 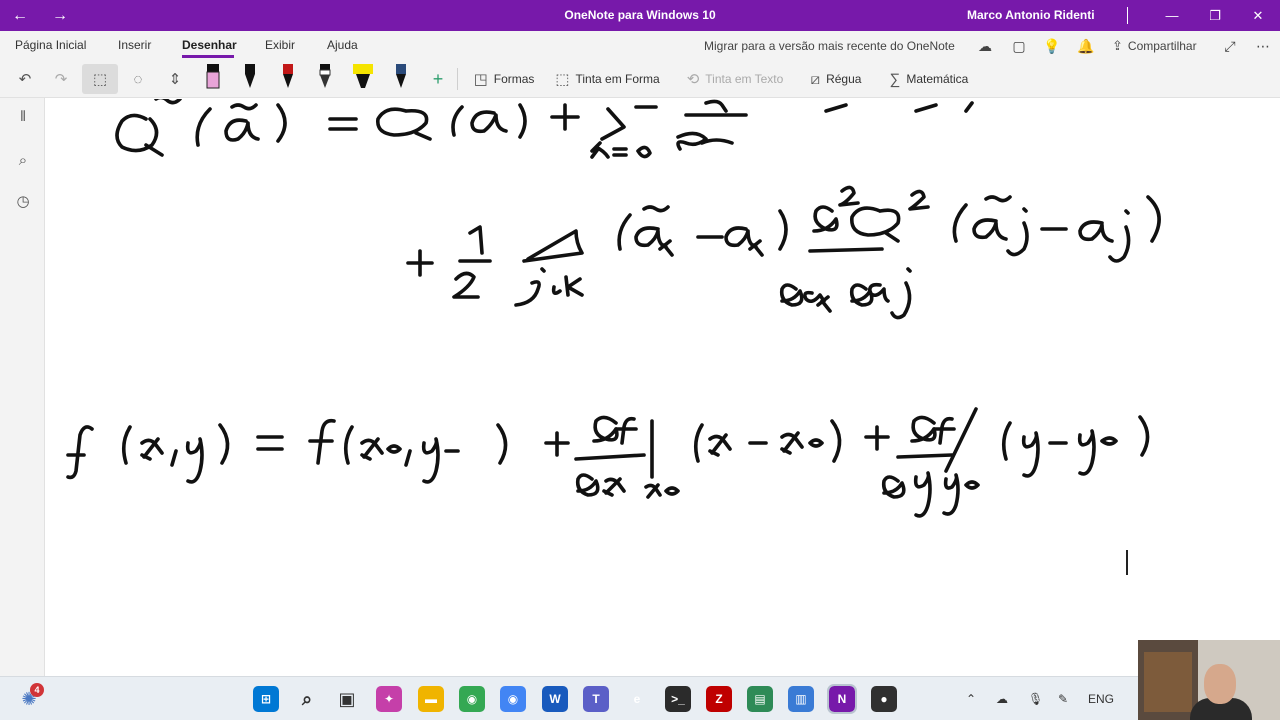 What do you see at coordinates (1215, 15) in the screenshot?
I see `restore-button: ❐` at bounding box center [1215, 15].